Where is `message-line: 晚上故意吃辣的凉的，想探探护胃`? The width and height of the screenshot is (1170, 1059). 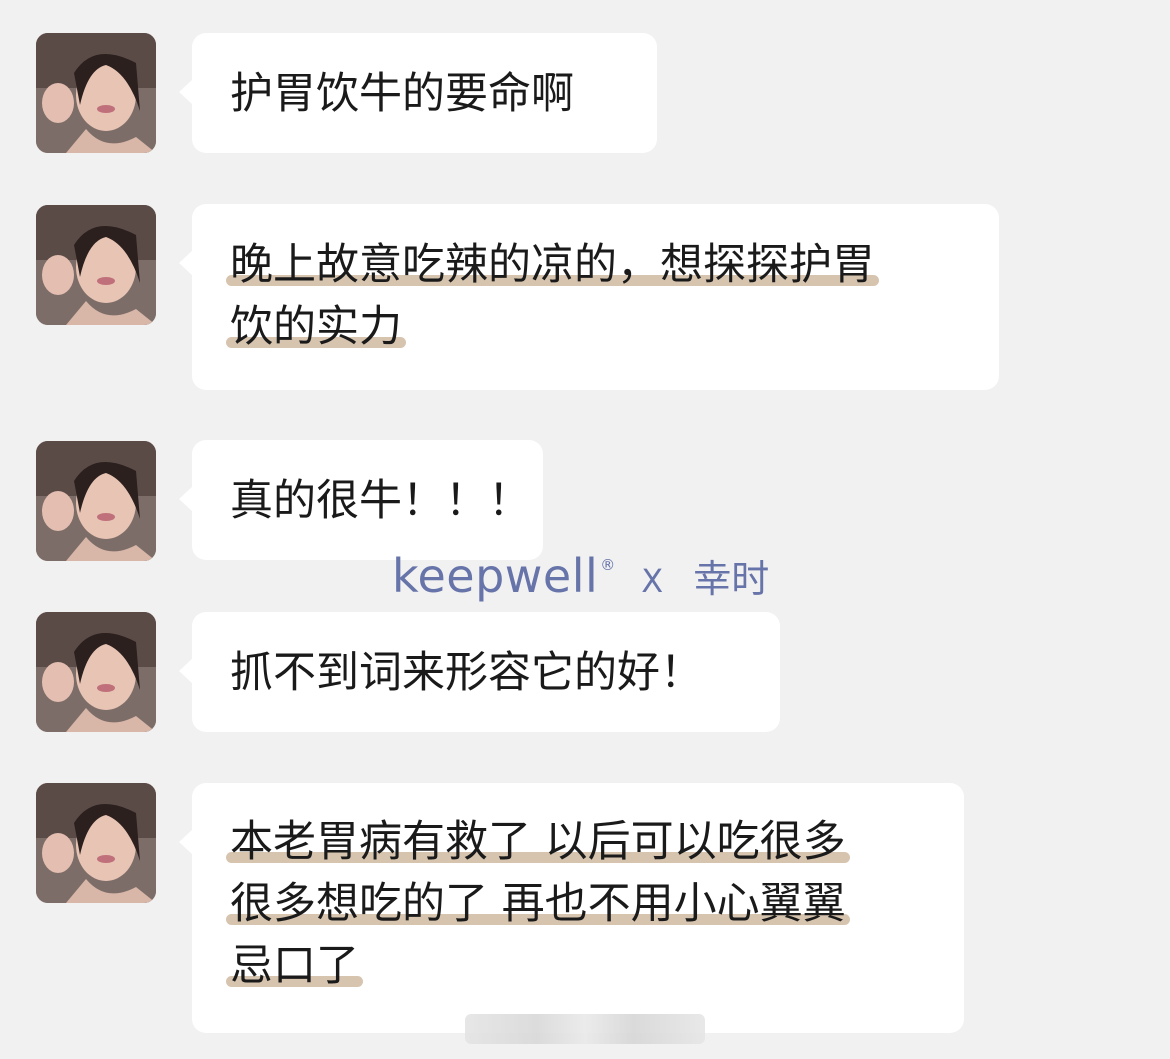 message-line: 晚上故意吃辣的凉的，想探探护胃 is located at coordinates (595, 265).